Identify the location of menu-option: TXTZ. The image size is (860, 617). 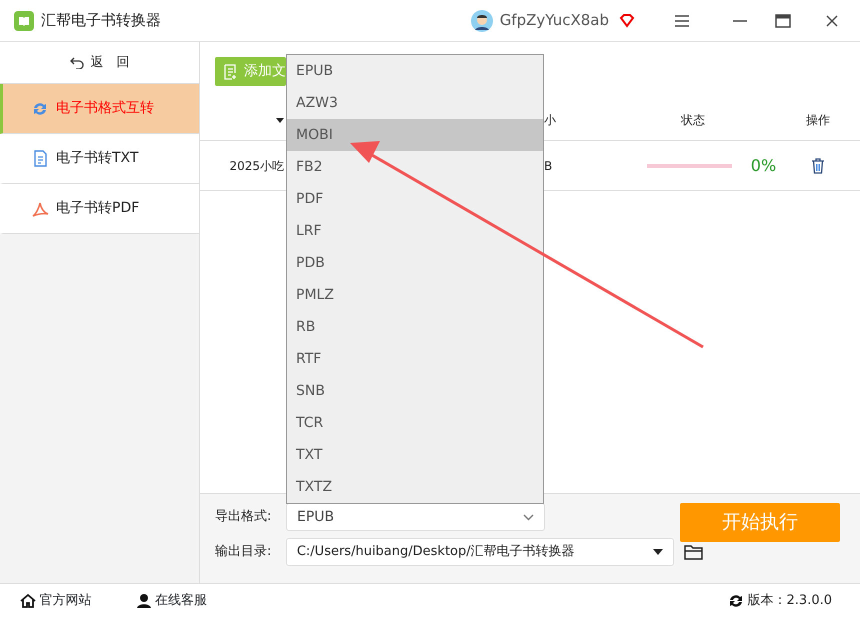
(415, 487).